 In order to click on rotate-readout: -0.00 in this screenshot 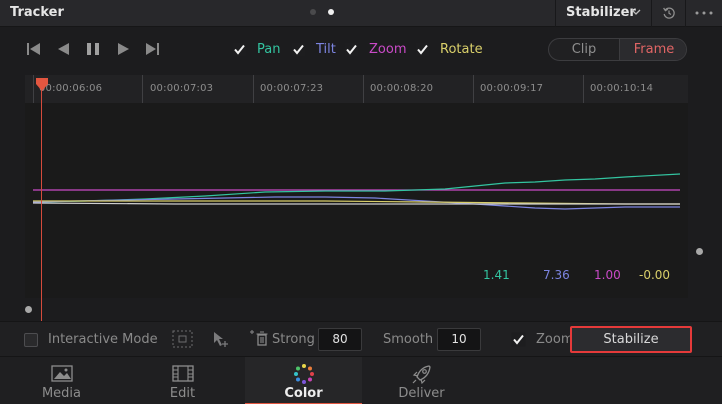, I will do `click(655, 275)`.